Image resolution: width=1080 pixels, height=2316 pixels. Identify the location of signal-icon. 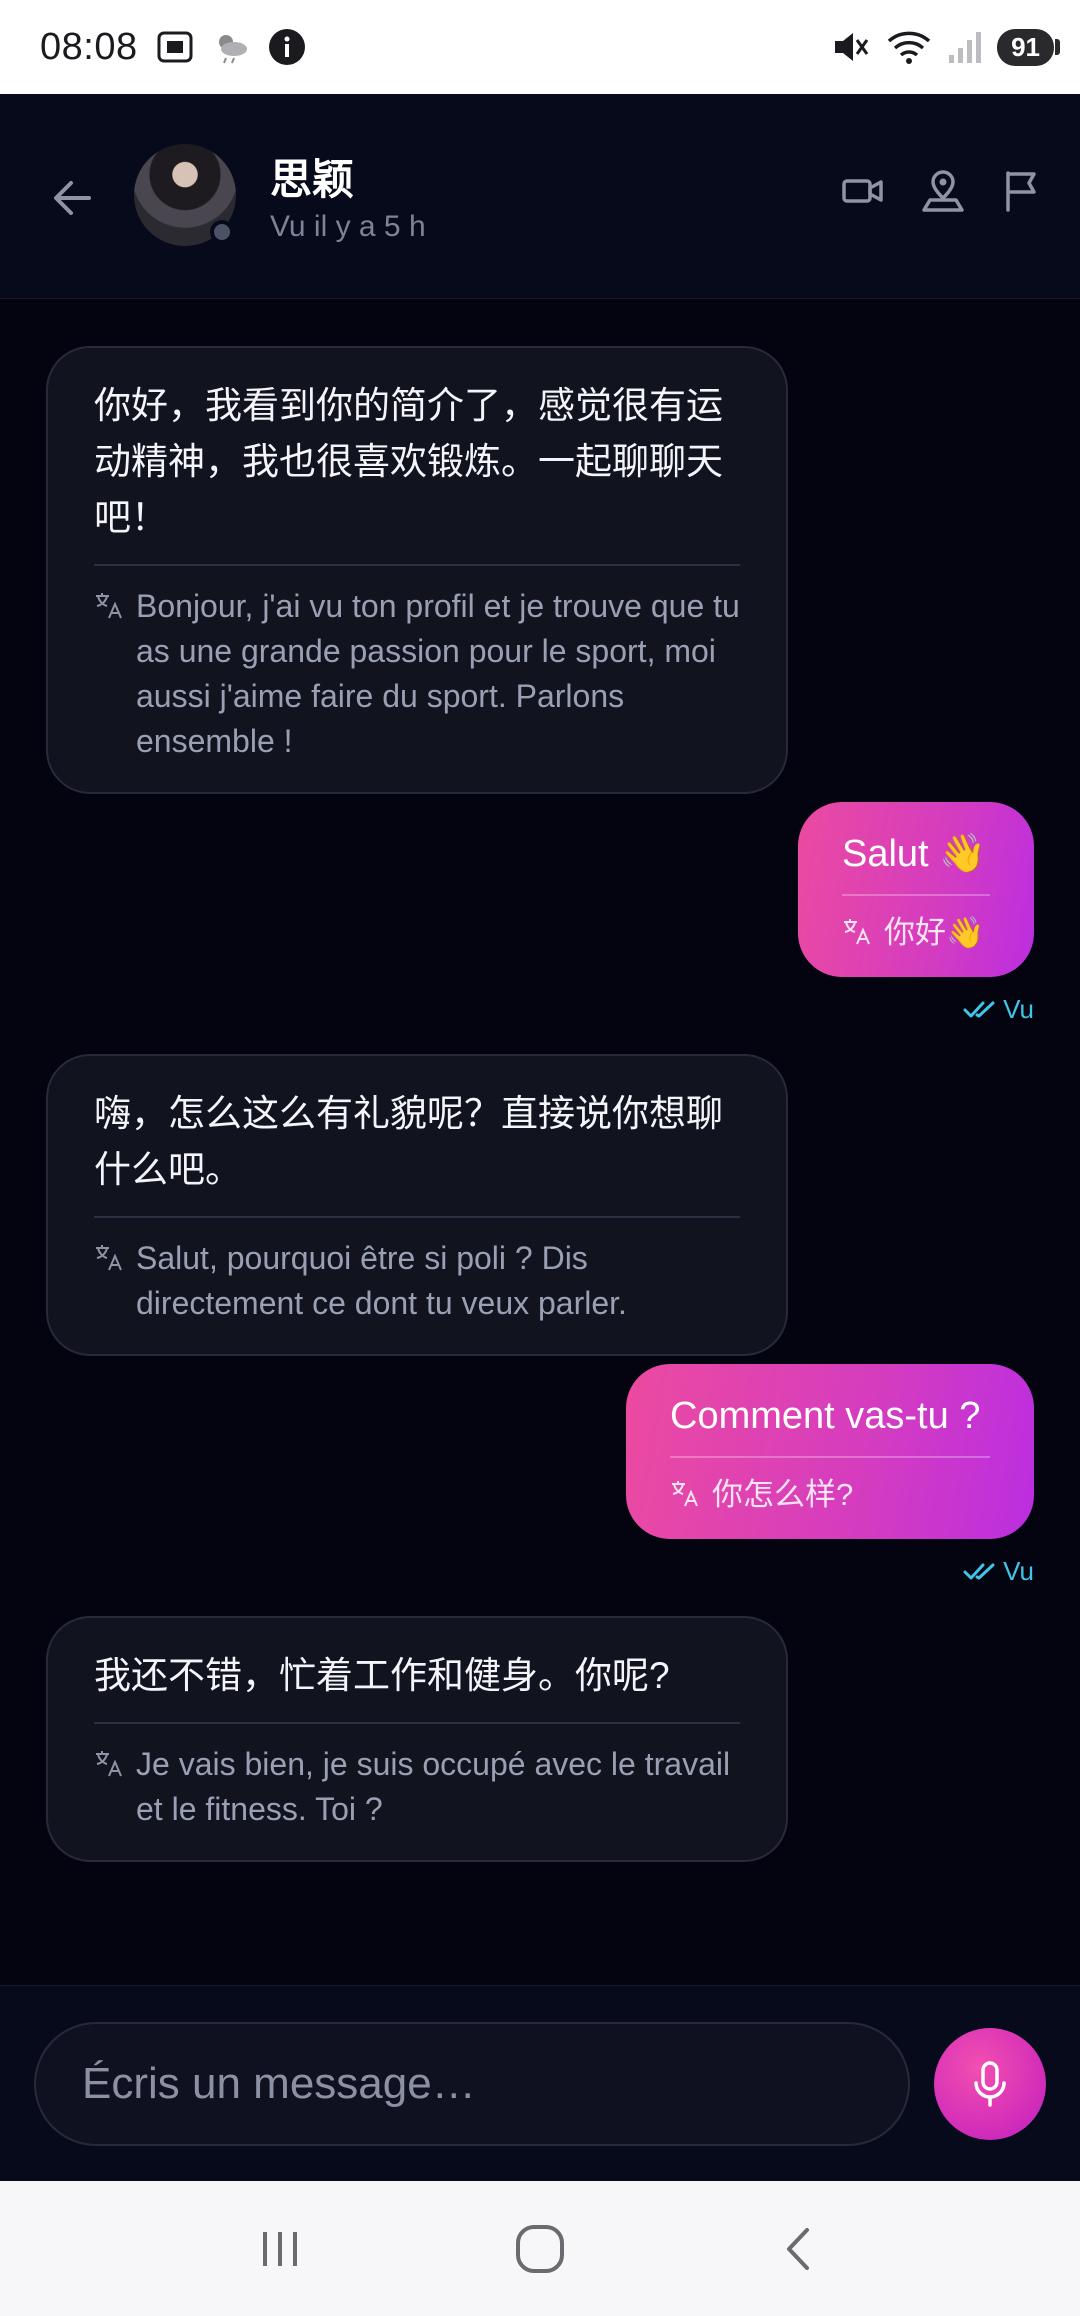
(965, 47).